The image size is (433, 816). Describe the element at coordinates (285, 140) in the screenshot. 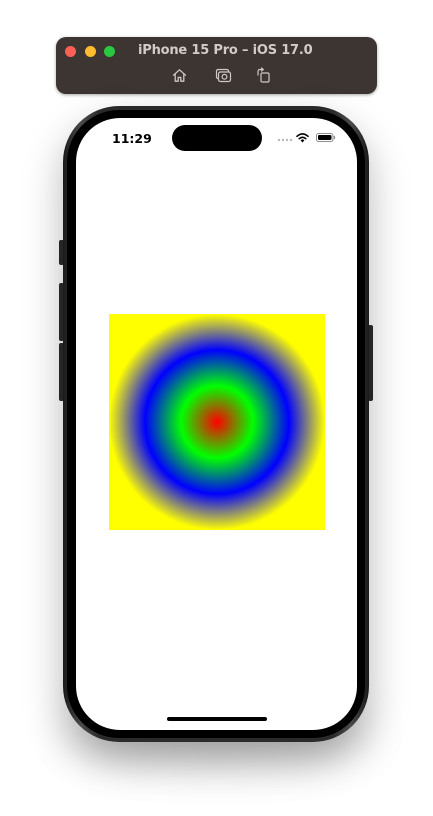

I see `signal-icon` at that location.